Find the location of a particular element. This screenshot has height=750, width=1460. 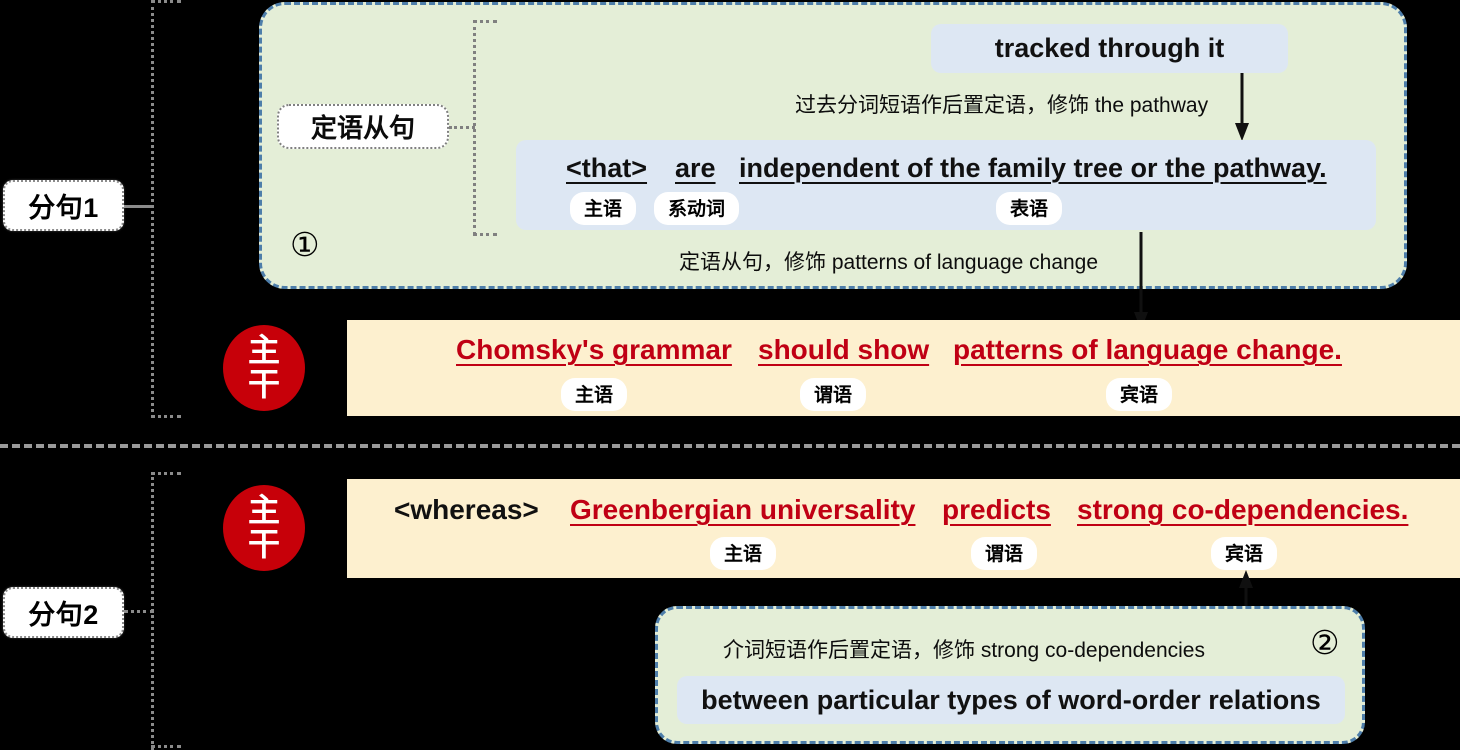

relative-clause-note-text: 定语从句，修饰 patterns of language change is located at coordinates (889, 262).